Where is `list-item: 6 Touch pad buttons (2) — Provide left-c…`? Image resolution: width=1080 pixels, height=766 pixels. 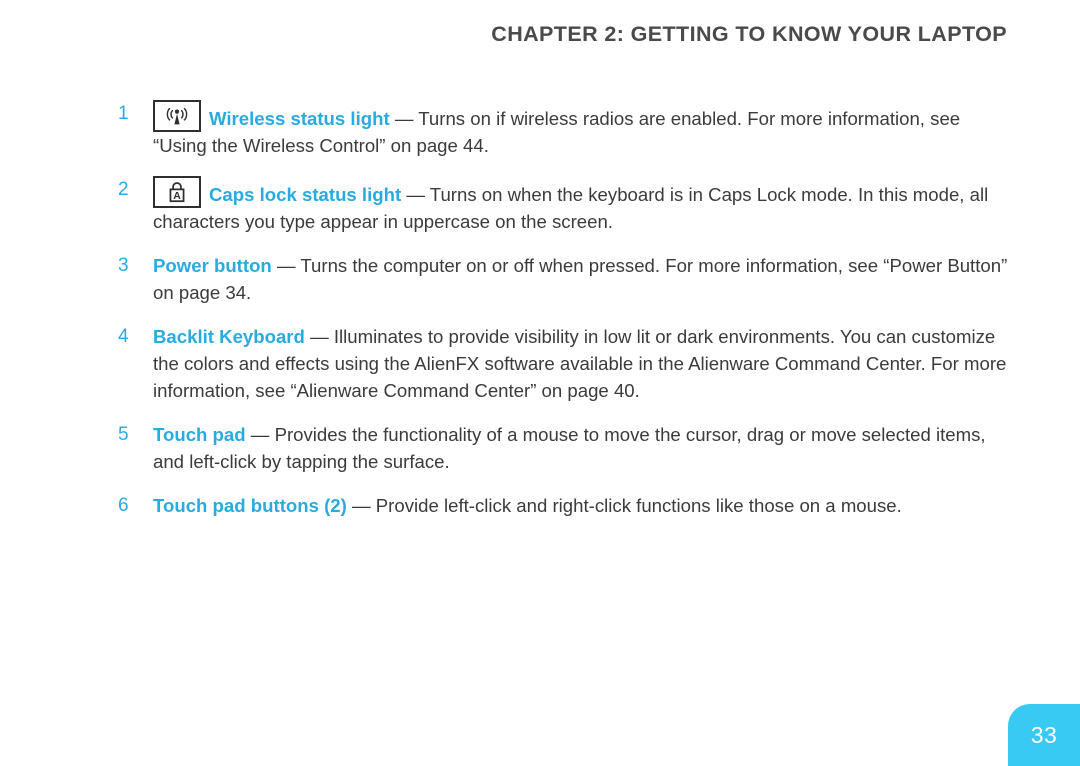 list-item: 6 Touch pad buttons (2) — Provide left-c… is located at coordinates (563, 505).